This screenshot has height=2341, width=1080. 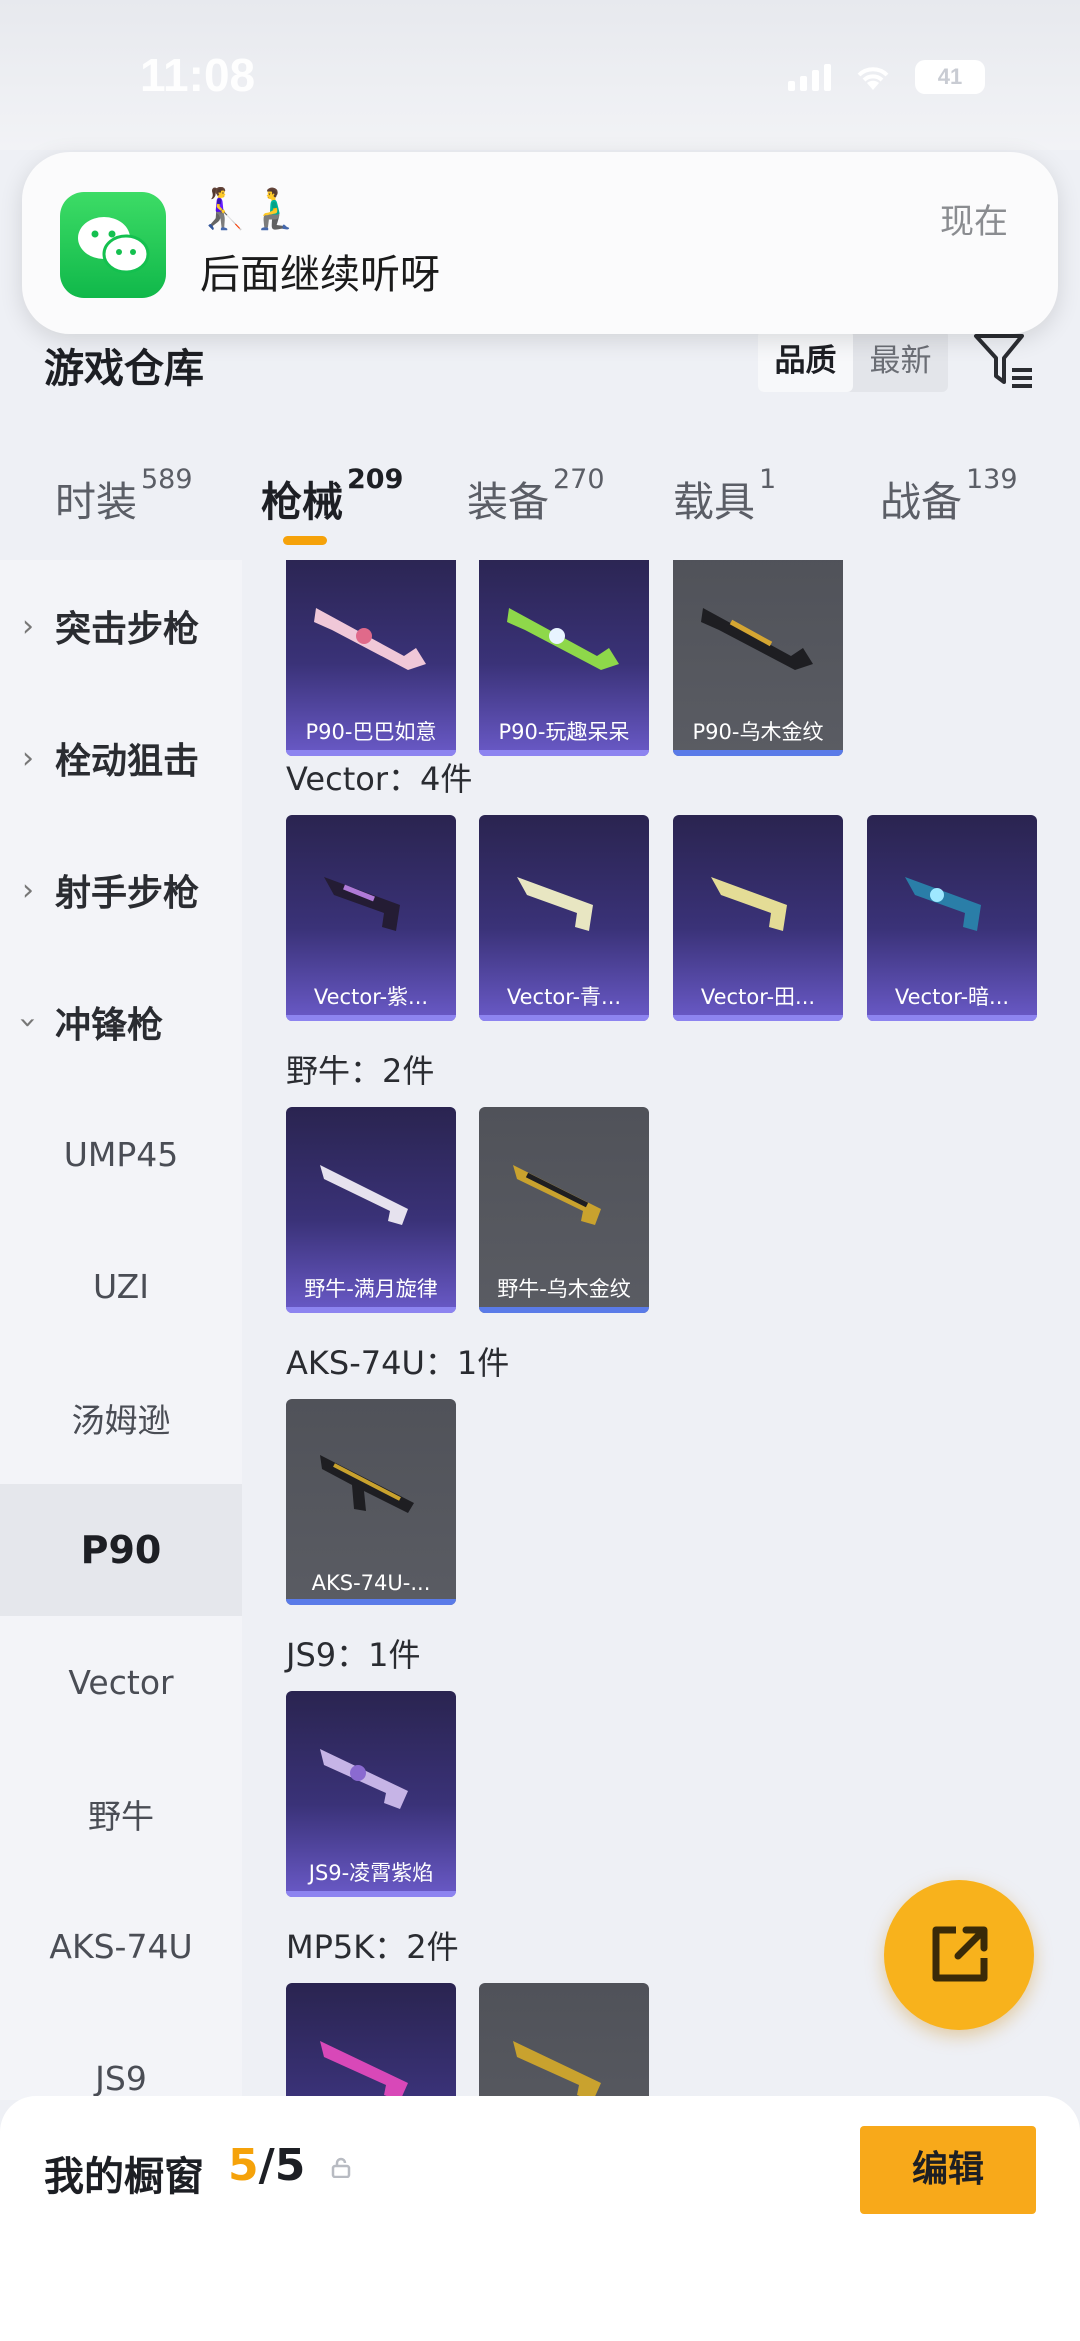 What do you see at coordinates (96, 502) in the screenshot?
I see `tab-label: 时装` at bounding box center [96, 502].